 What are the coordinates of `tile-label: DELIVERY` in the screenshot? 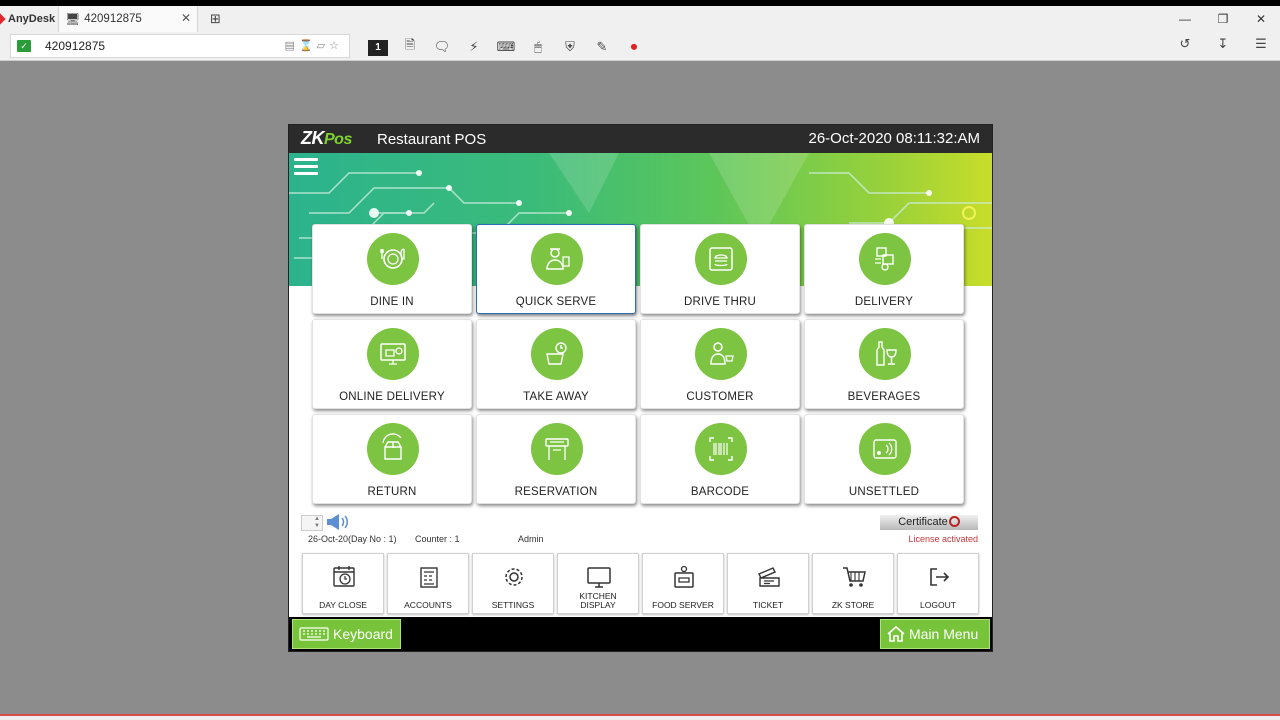 It's located at (884, 302).